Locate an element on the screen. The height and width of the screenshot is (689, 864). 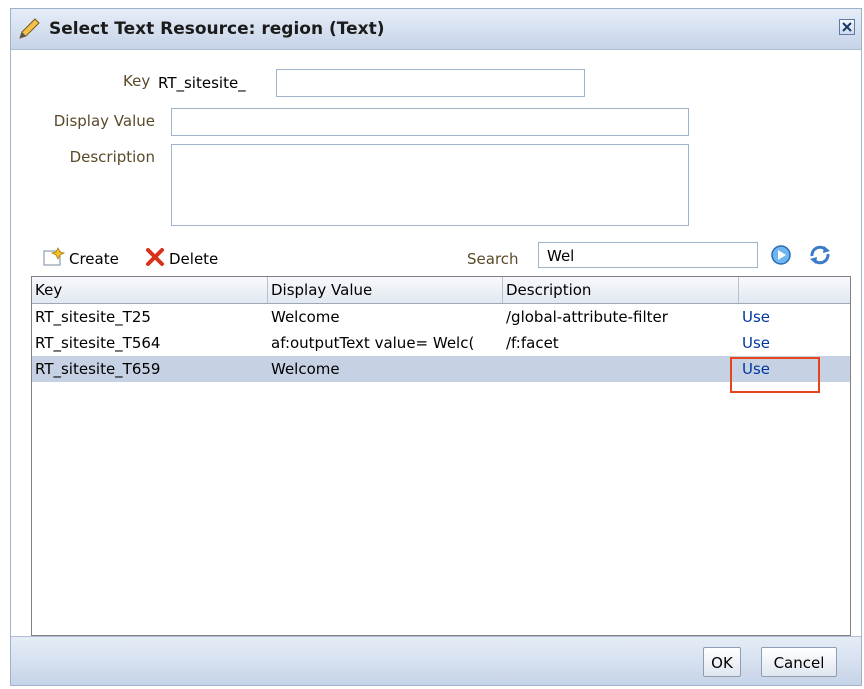
column-header-action is located at coordinates (794, 290).